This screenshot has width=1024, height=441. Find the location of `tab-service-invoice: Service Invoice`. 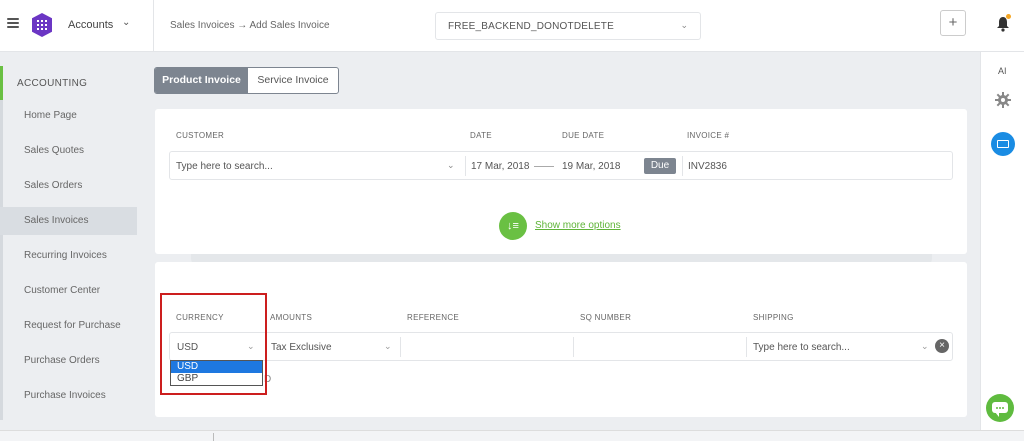

tab-service-invoice: Service Invoice is located at coordinates (293, 80).